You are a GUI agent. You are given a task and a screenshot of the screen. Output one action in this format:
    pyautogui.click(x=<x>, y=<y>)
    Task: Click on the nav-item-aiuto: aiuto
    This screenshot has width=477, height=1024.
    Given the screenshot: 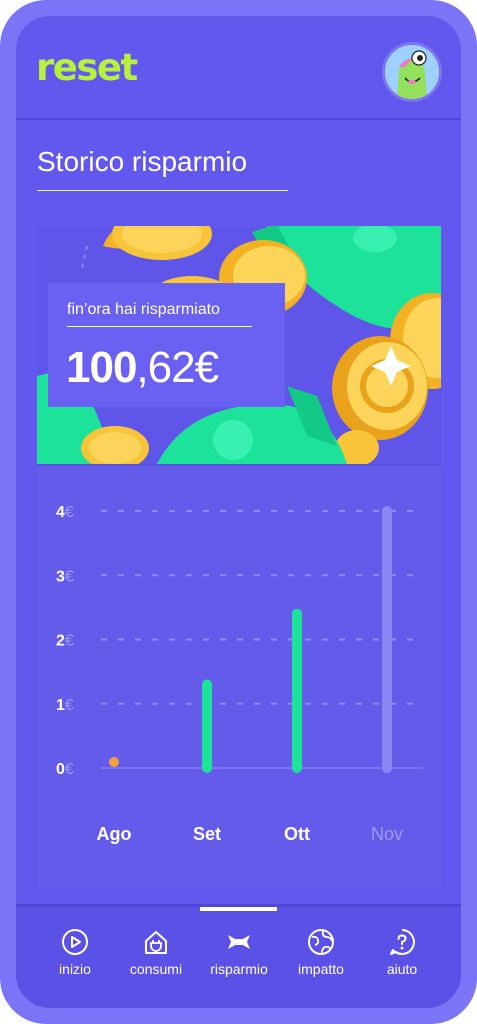 What is the action you would take?
    pyautogui.click(x=402, y=952)
    